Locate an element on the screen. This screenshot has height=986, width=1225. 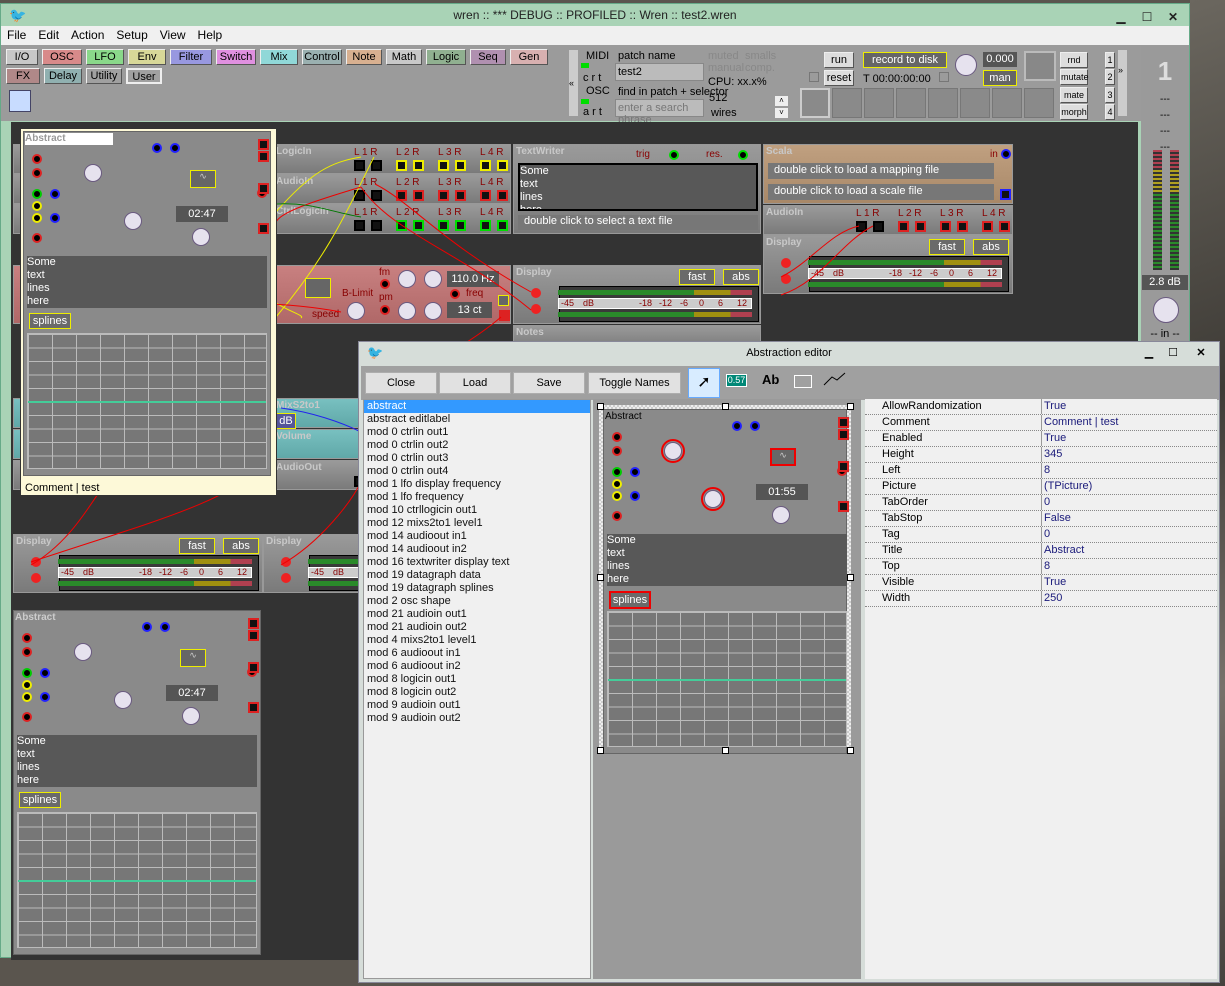
category-tab-user: User is located at coordinates (144, 76).